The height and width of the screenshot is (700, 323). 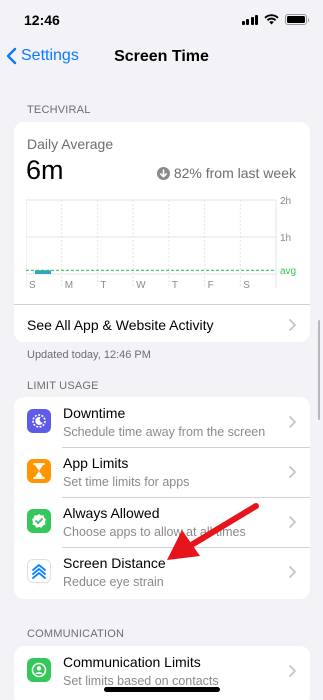 I want to click on communication-section-header: COMMUNICATION, so click(x=76, y=634).